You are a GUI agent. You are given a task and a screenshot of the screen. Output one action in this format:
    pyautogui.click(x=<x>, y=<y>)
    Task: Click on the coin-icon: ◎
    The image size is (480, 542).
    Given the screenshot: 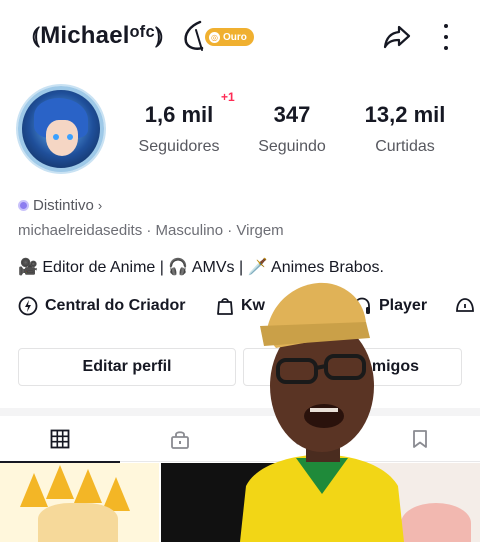 What is the action you would take?
    pyautogui.click(x=214, y=37)
    